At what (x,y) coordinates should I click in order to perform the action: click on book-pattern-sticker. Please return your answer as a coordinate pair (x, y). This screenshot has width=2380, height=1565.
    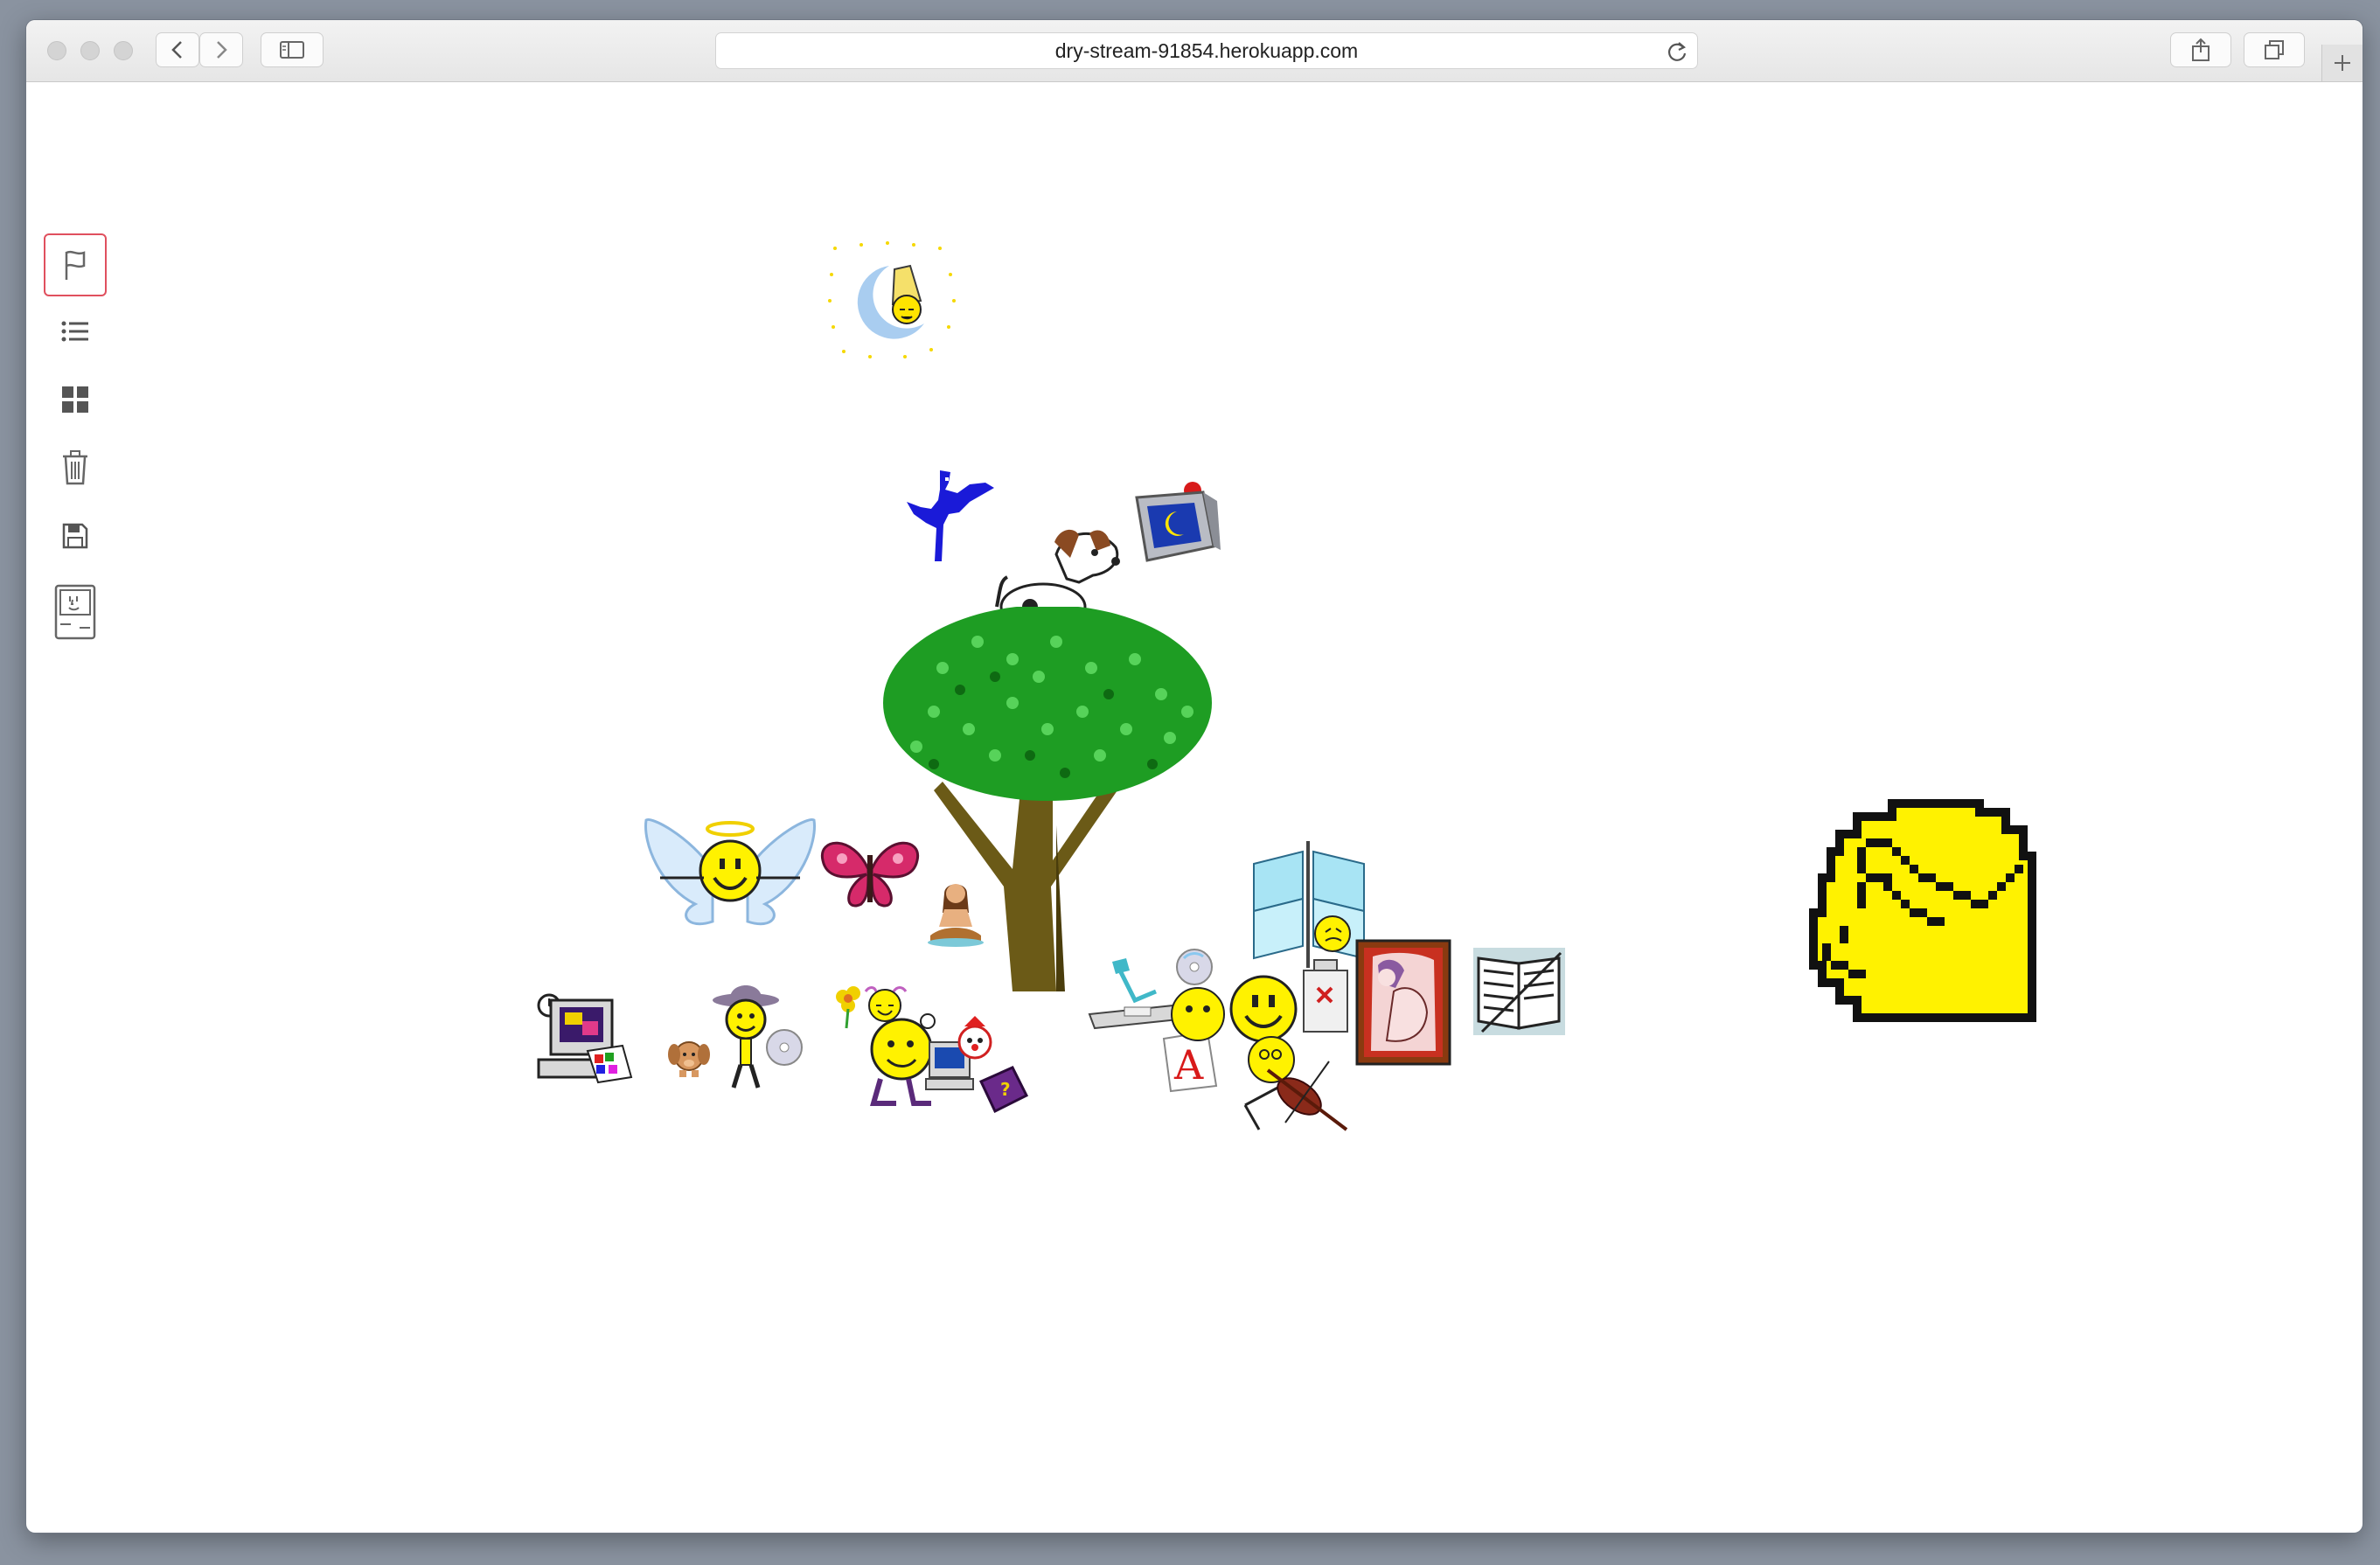
    Looking at the image, I should click on (1519, 991).